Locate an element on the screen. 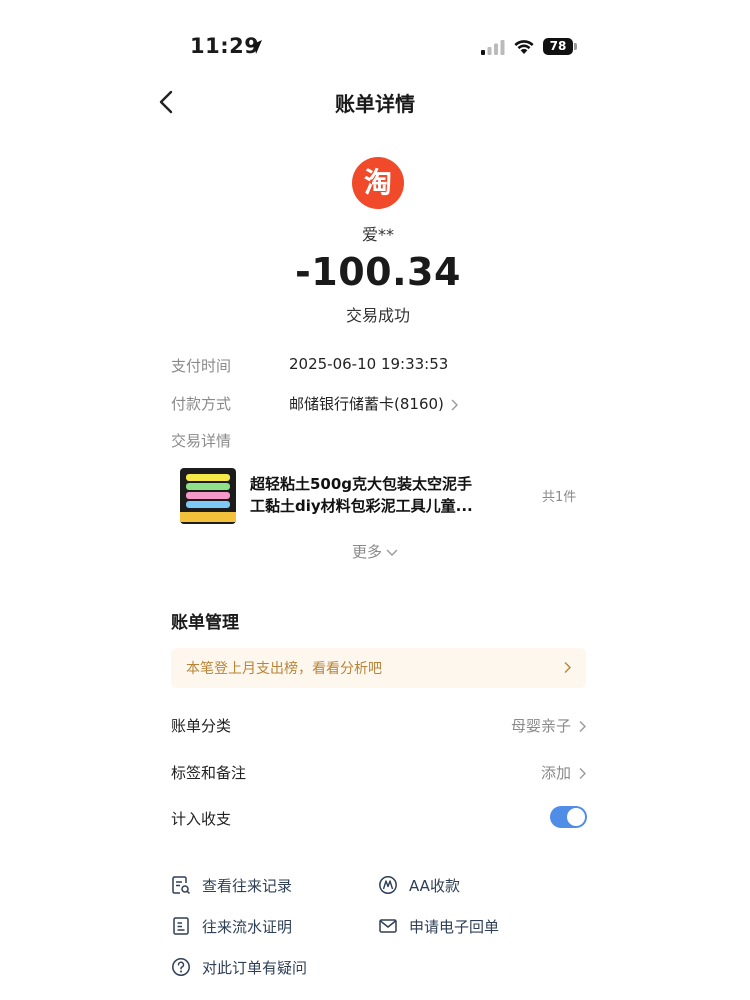 The height and width of the screenshot is (1000, 750). battery-level: 78 is located at coordinates (558, 46).